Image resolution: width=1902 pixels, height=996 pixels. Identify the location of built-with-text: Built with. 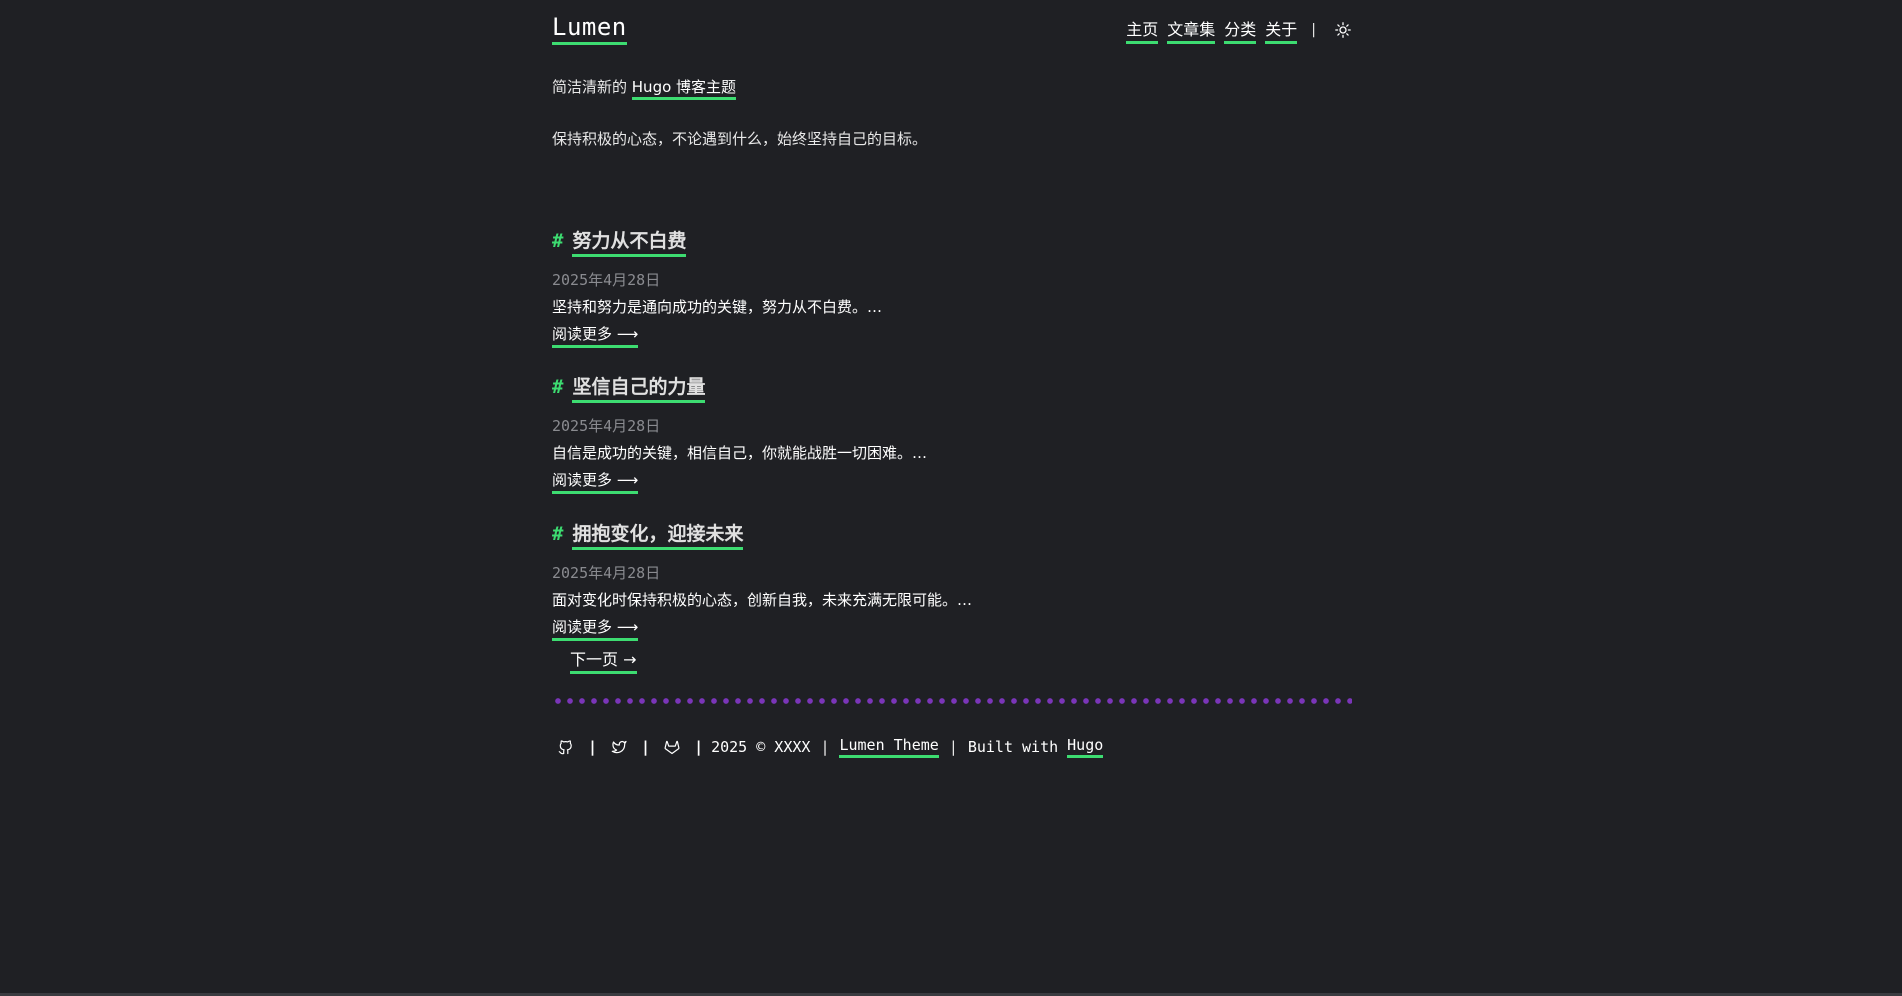
(1013, 747).